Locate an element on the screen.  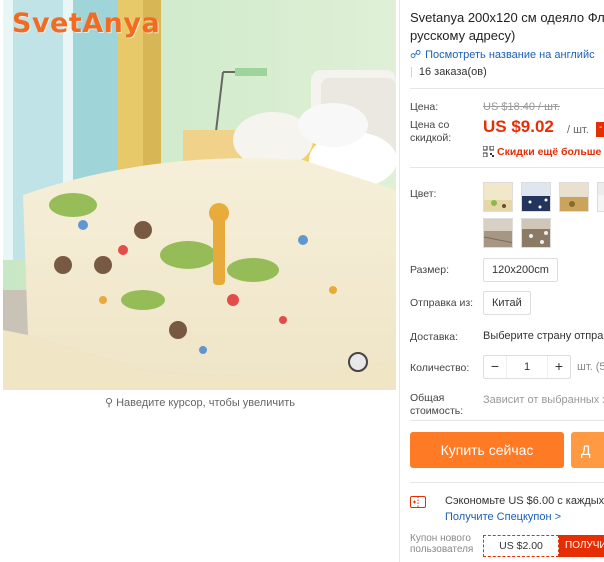
total-label-line2: стоимость: is located at coordinates (437, 411).